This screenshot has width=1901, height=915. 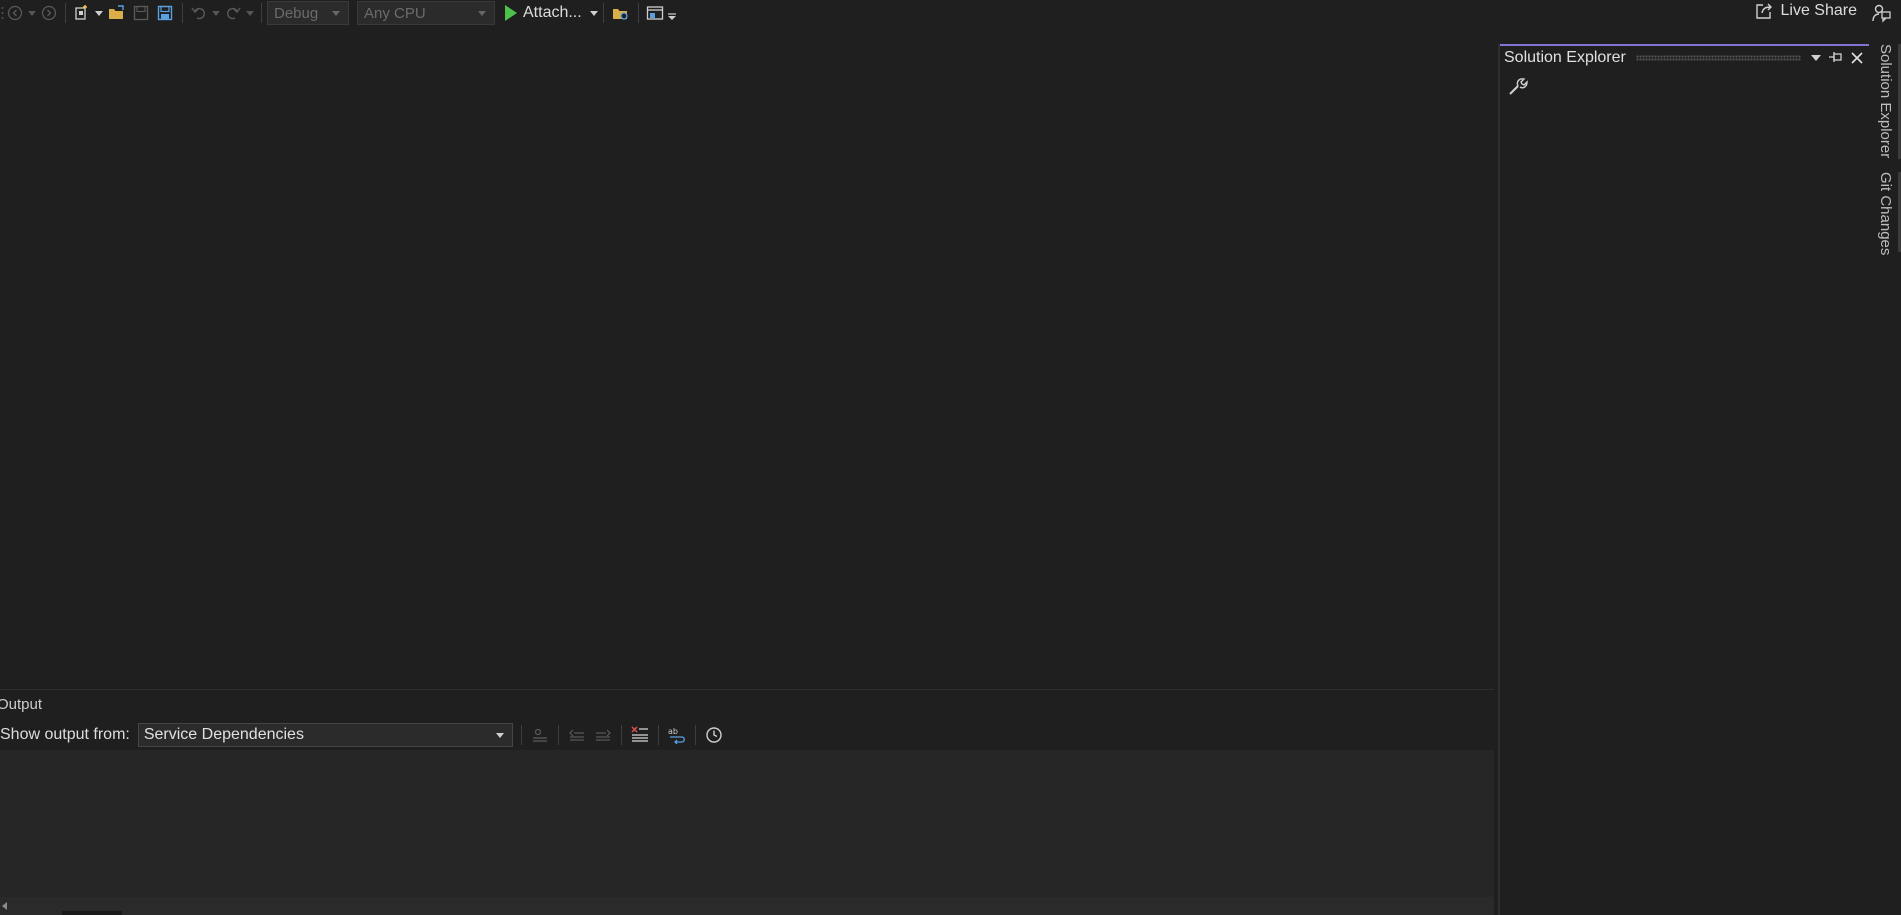 What do you see at coordinates (395, 13) in the screenshot?
I see `platform-value: Any CPU` at bounding box center [395, 13].